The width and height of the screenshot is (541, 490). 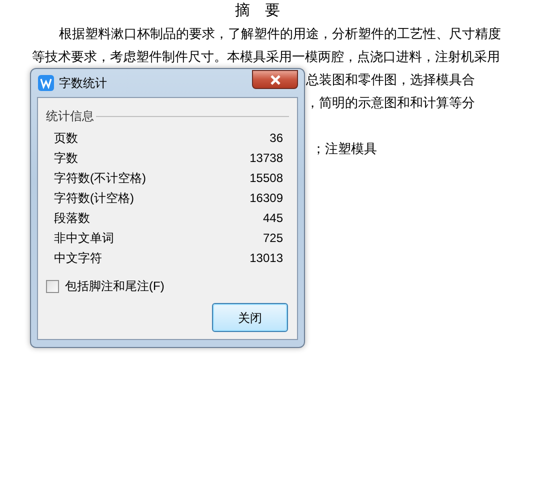 What do you see at coordinates (100, 178) in the screenshot?
I see `stat-label: 字符数(不计空格)` at bounding box center [100, 178].